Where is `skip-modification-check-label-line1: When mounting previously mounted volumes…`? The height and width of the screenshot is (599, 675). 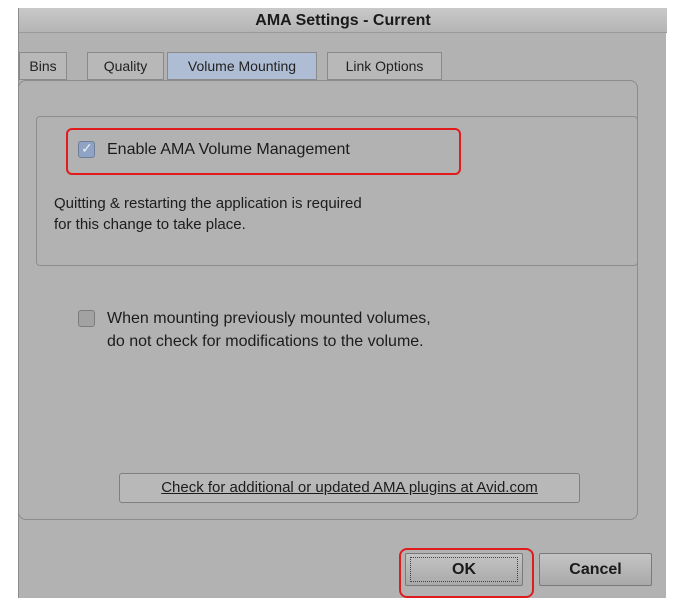
skip-modification-check-label-line1: When mounting previously mounted volumes… is located at coordinates (269, 318).